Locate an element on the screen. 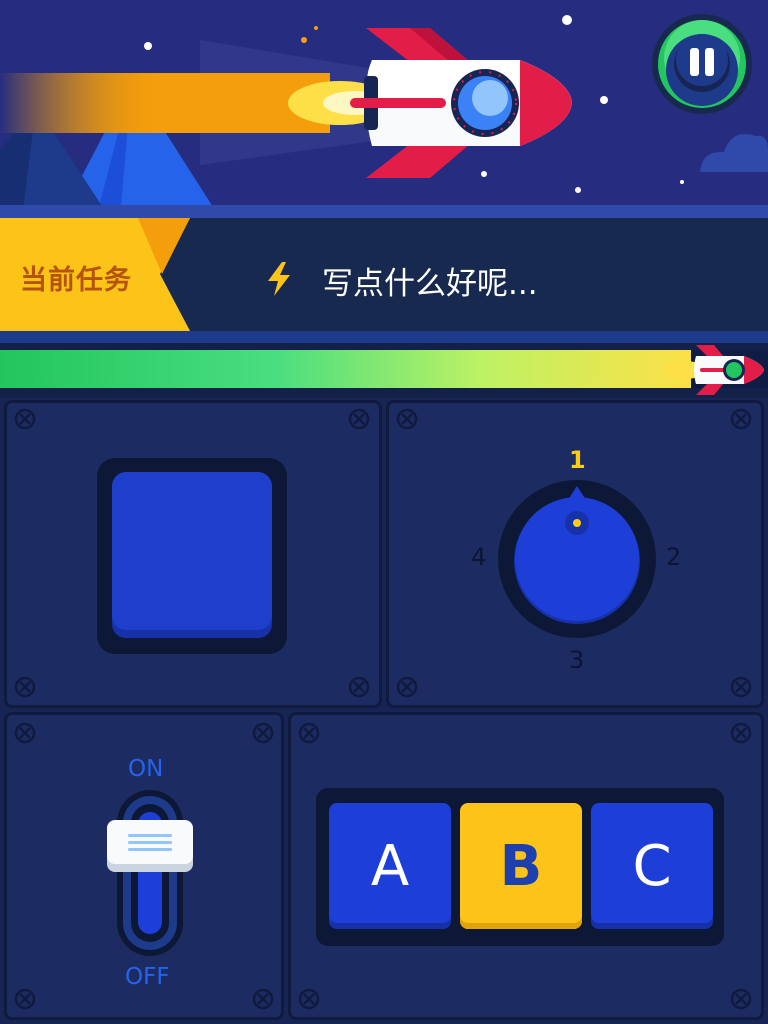 The height and width of the screenshot is (1024, 768). rotary-knob is located at coordinates (577, 559).